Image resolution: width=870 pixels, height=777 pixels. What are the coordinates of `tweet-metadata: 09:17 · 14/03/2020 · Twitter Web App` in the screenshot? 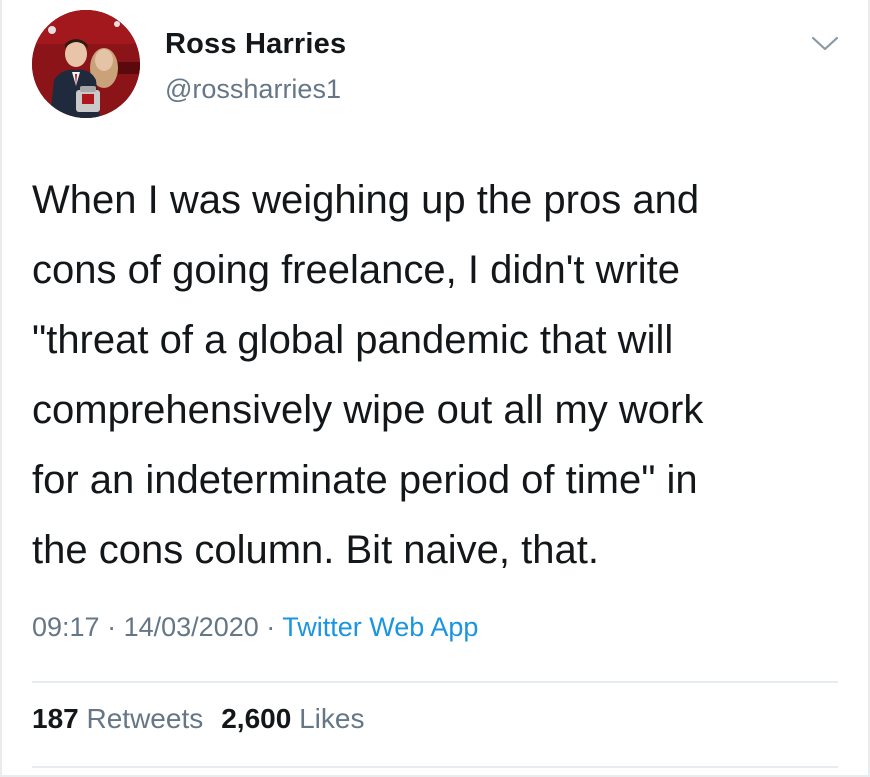 It's located at (255, 627).